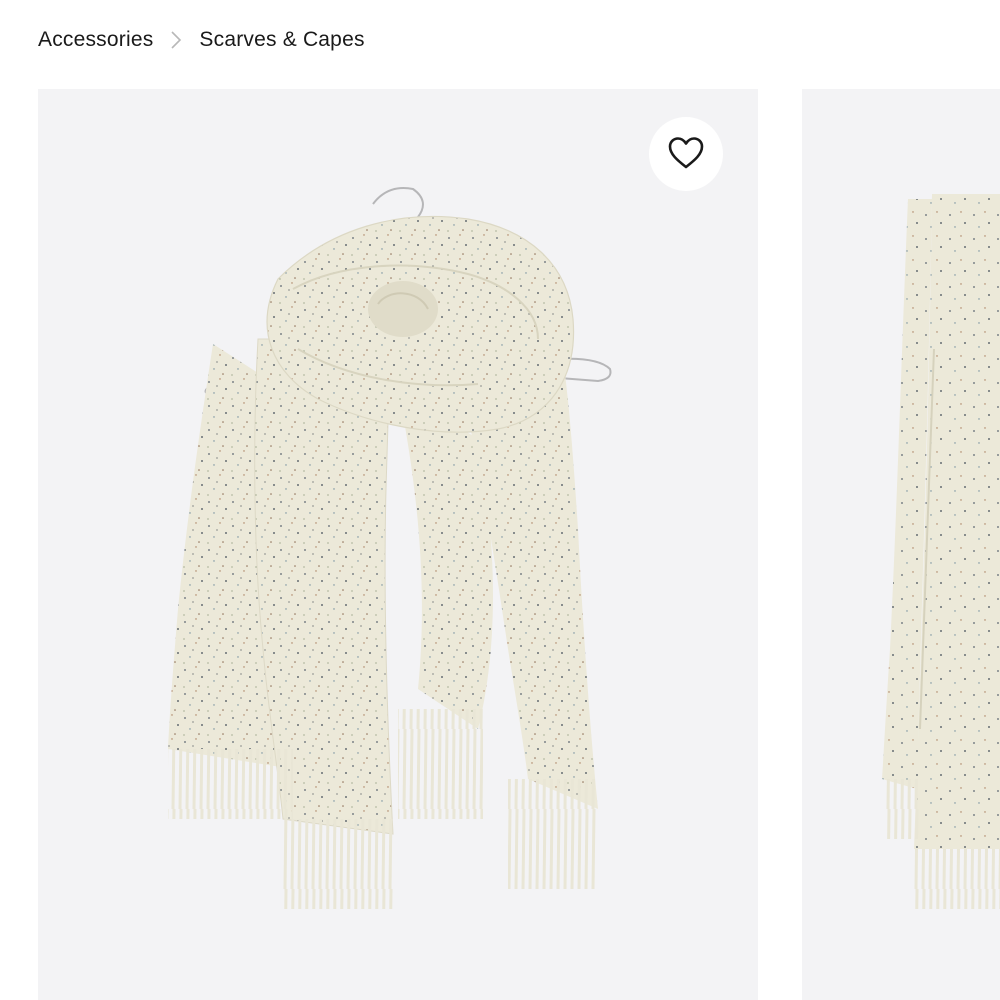 This screenshot has width=1000, height=1000. Describe the element at coordinates (176, 40) in the screenshot. I see `chevron-right-icon` at that location.